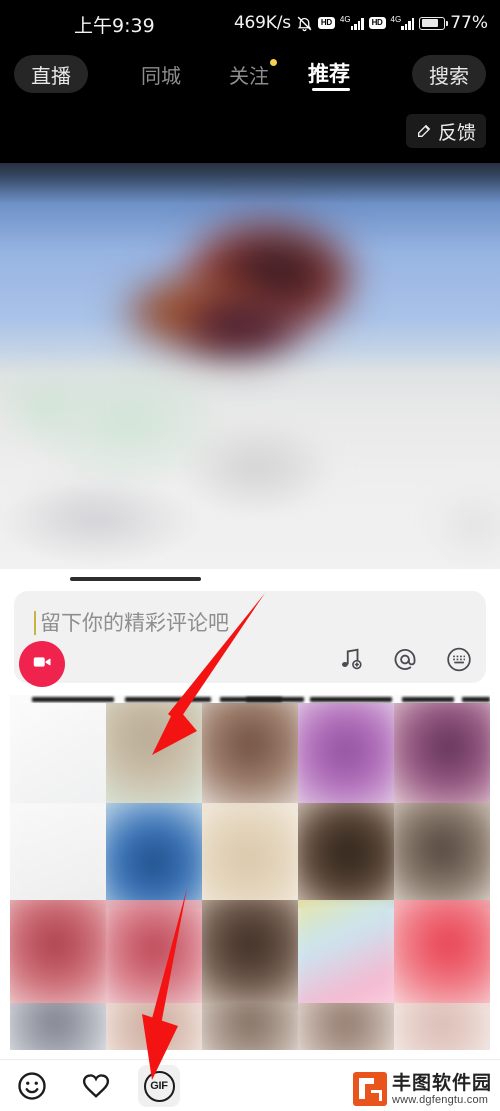 This screenshot has height=1111, width=500. I want to click on drag-handle, so click(135, 579).